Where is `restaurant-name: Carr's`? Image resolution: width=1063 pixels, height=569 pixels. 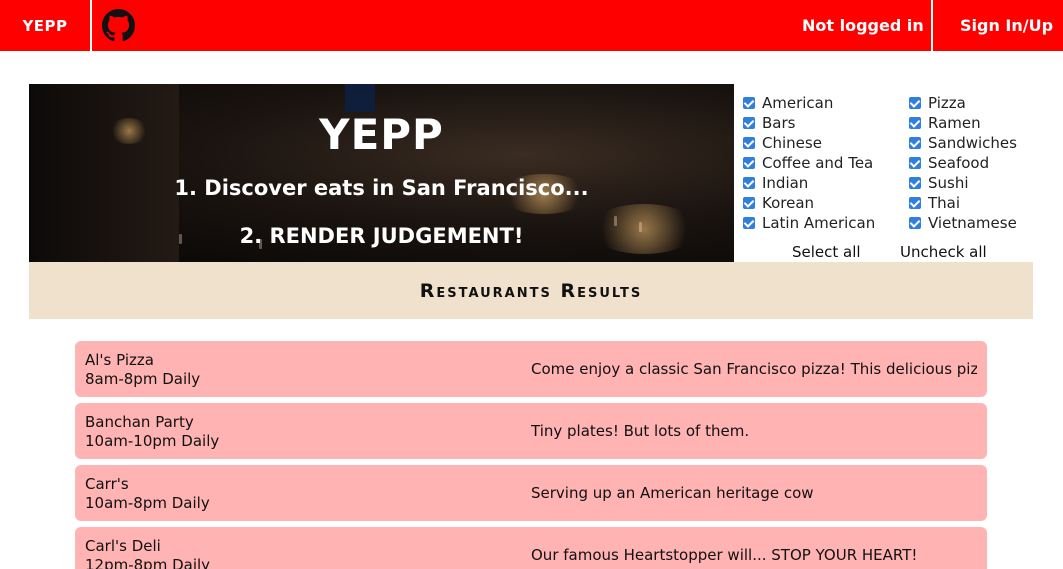 restaurant-name: Carr's is located at coordinates (107, 484).